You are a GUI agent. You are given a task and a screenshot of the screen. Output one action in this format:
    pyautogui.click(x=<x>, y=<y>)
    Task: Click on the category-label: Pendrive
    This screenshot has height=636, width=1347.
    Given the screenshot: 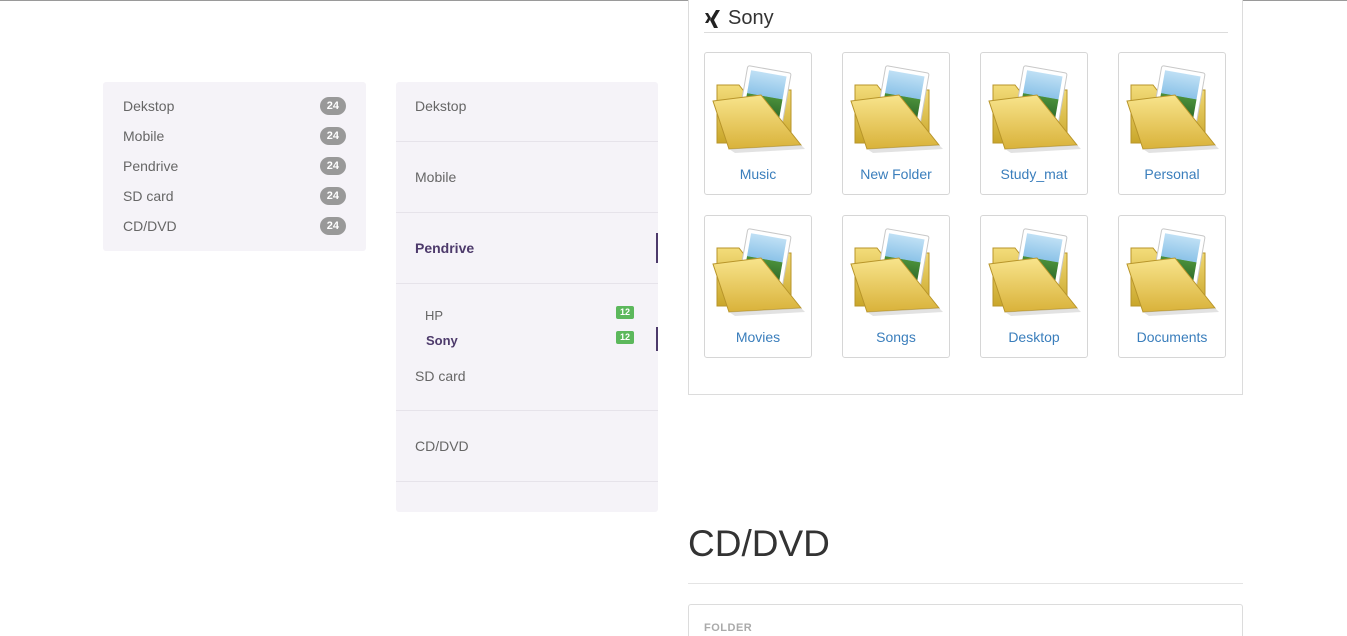 What is the action you would take?
    pyautogui.click(x=151, y=166)
    